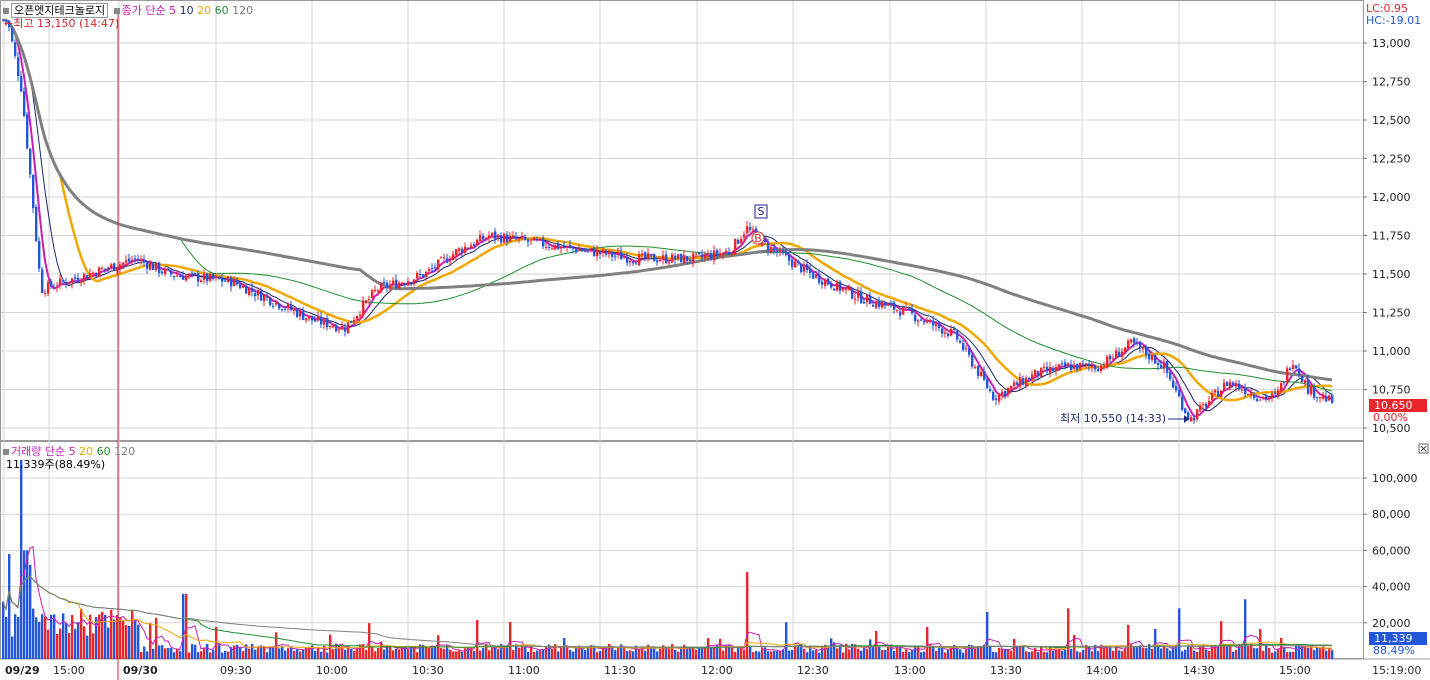 The height and width of the screenshot is (680, 1430). I want to click on volume-ma-120: 120, so click(125, 451).